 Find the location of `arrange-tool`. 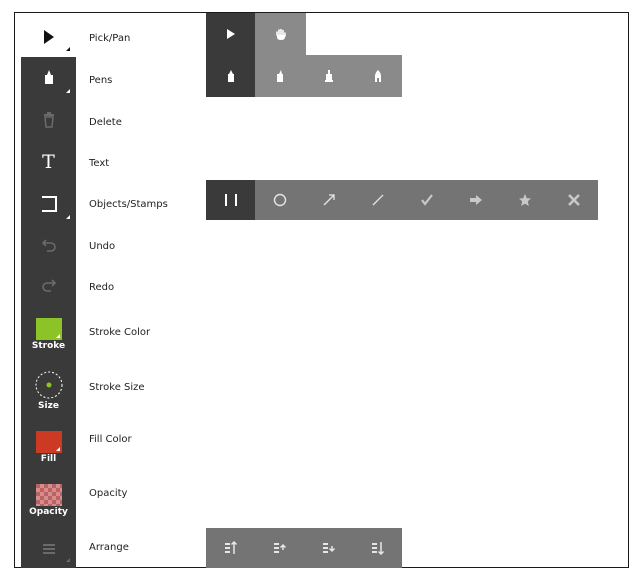

arrange-tool is located at coordinates (48, 549).